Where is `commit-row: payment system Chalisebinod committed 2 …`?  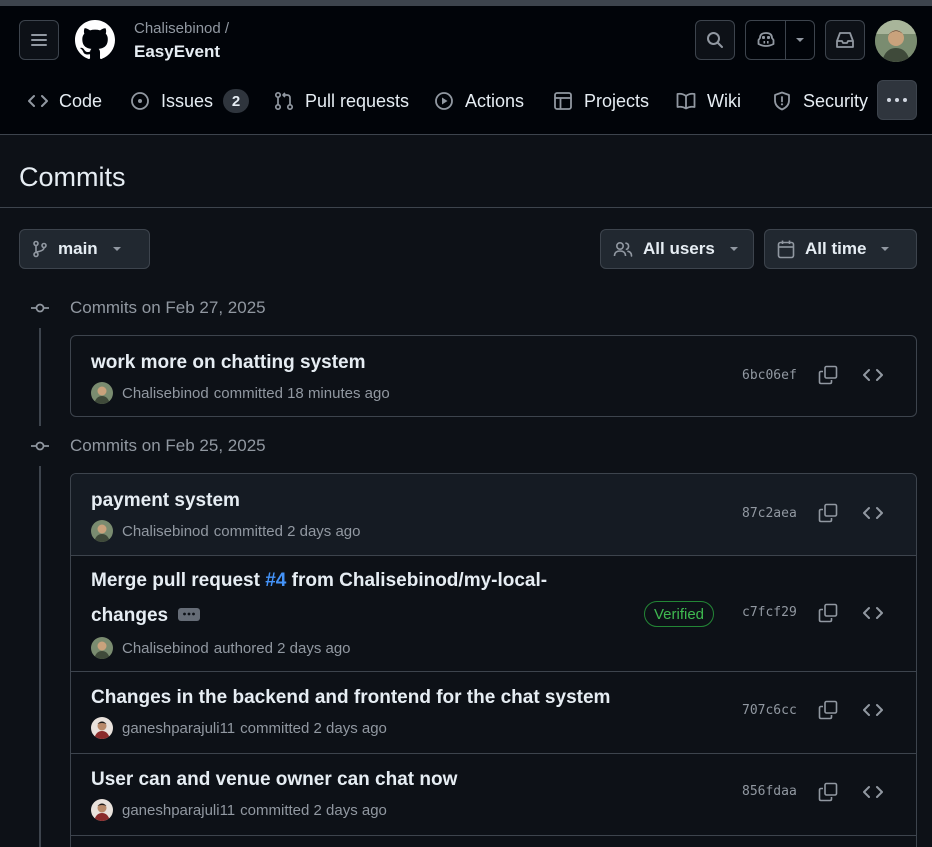 commit-row: payment system Chalisebinod committed 2 … is located at coordinates (493, 514).